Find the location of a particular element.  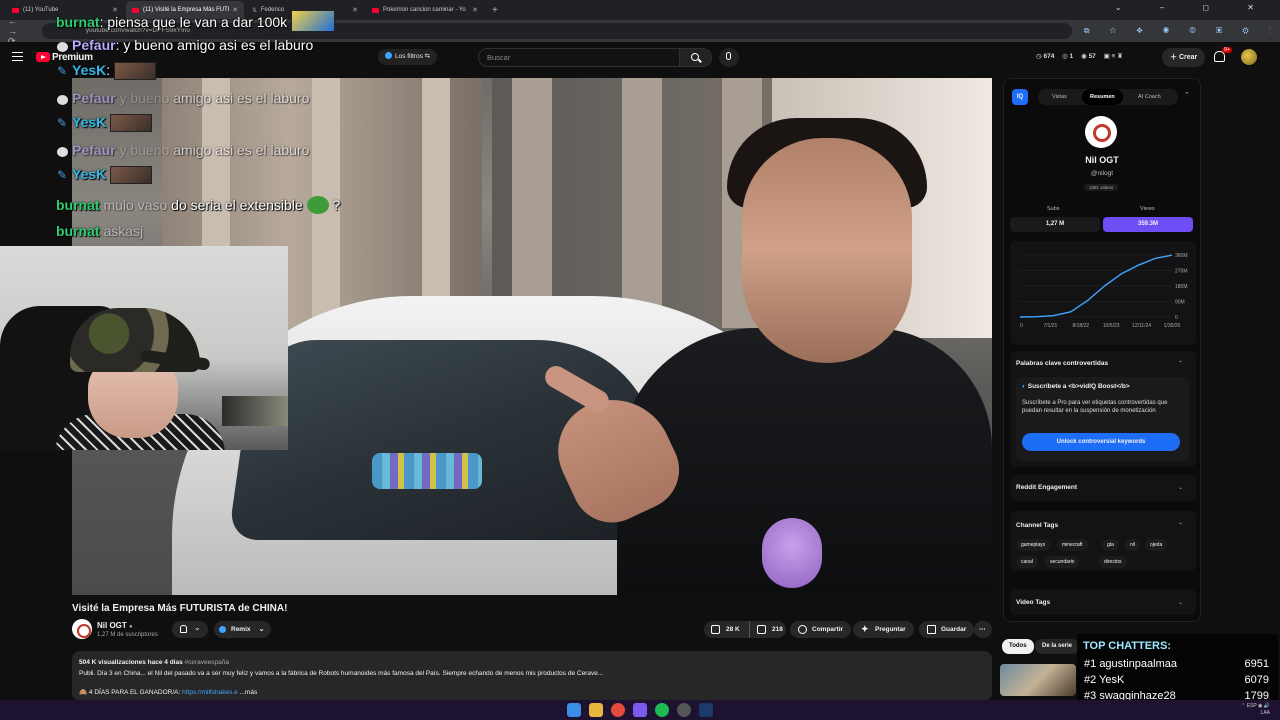

search-input: Buscar is located at coordinates (579, 57).